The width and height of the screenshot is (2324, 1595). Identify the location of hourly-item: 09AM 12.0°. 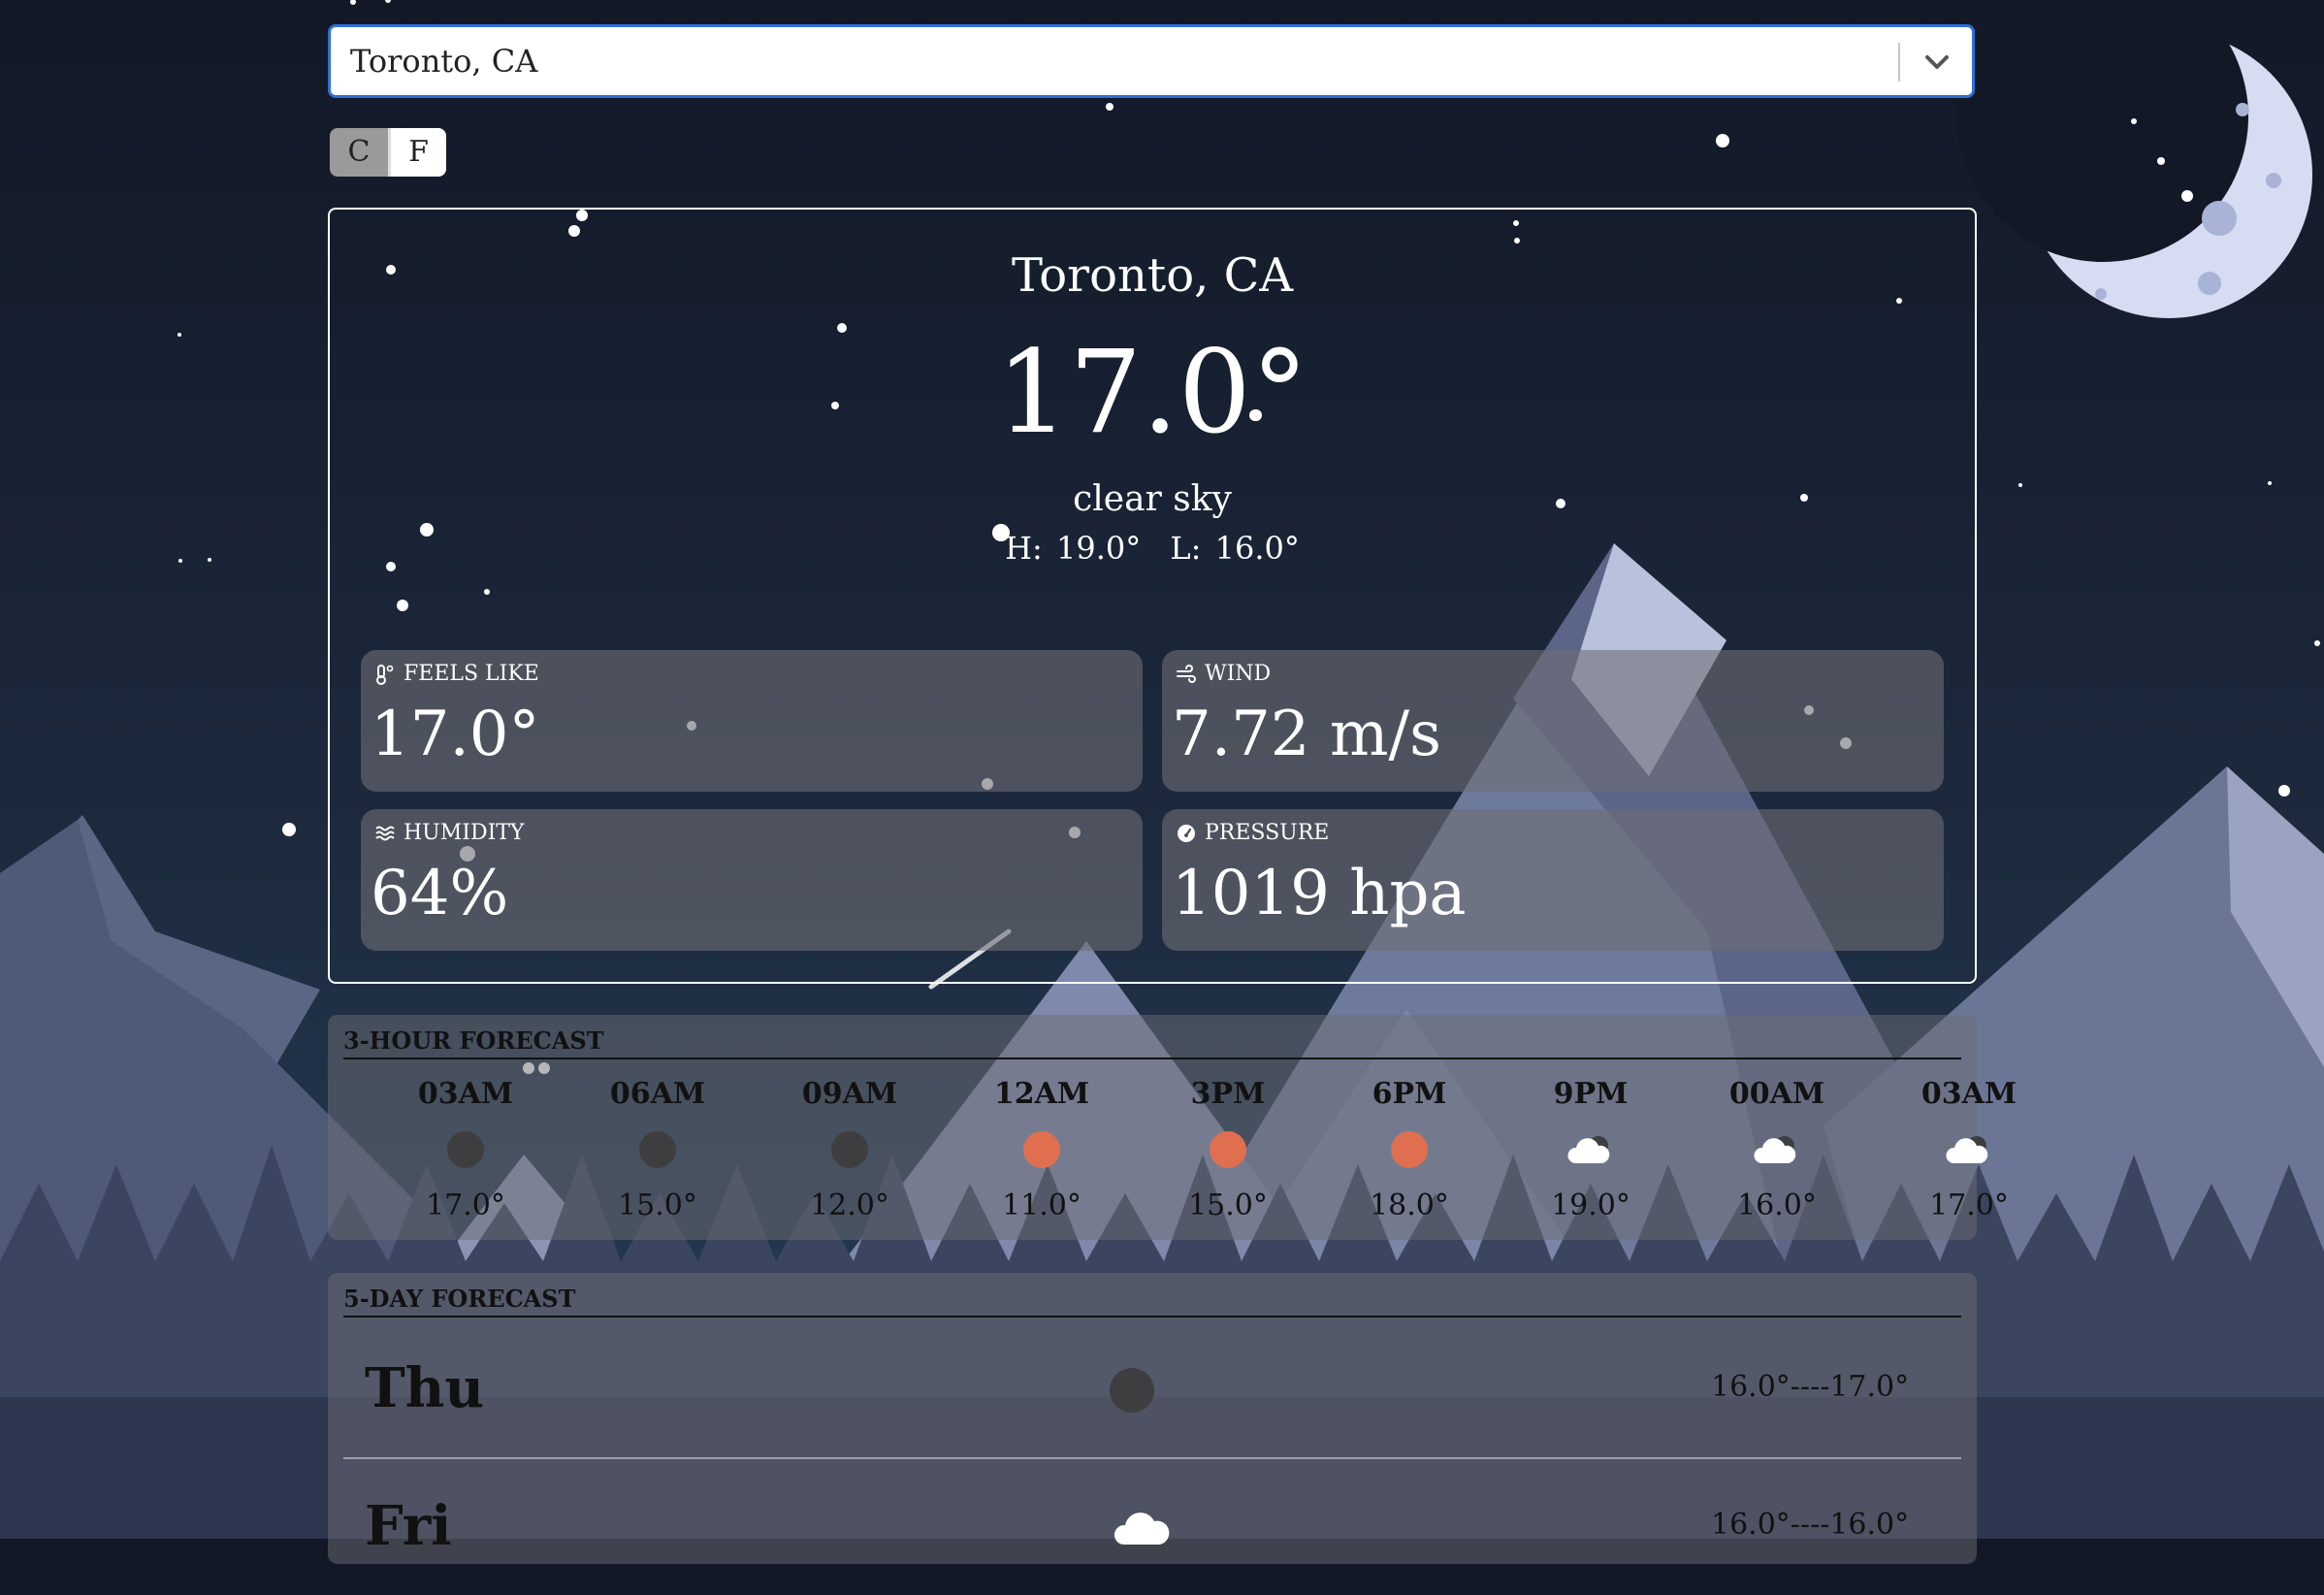
(850, 1149).